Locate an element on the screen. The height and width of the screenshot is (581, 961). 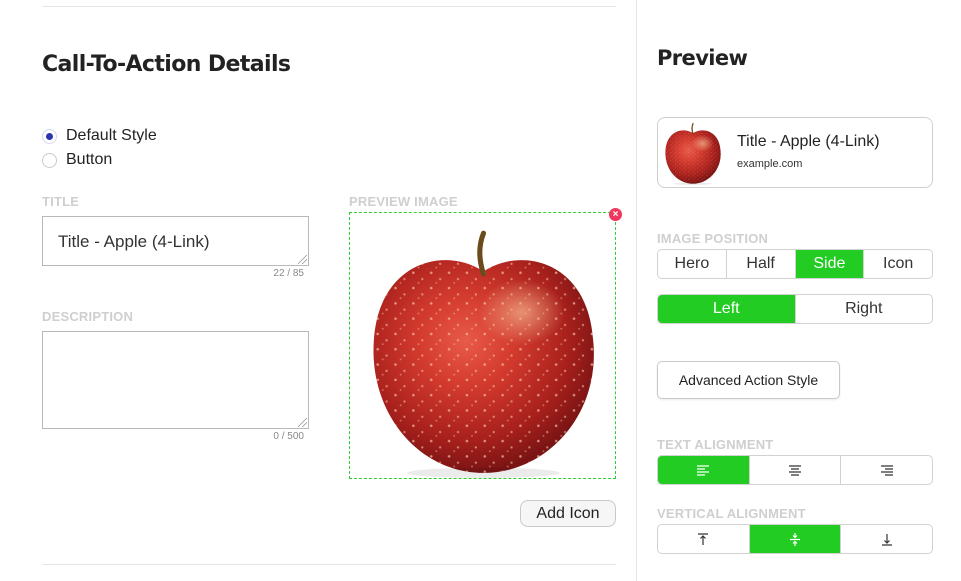
description-field is located at coordinates (175, 380).